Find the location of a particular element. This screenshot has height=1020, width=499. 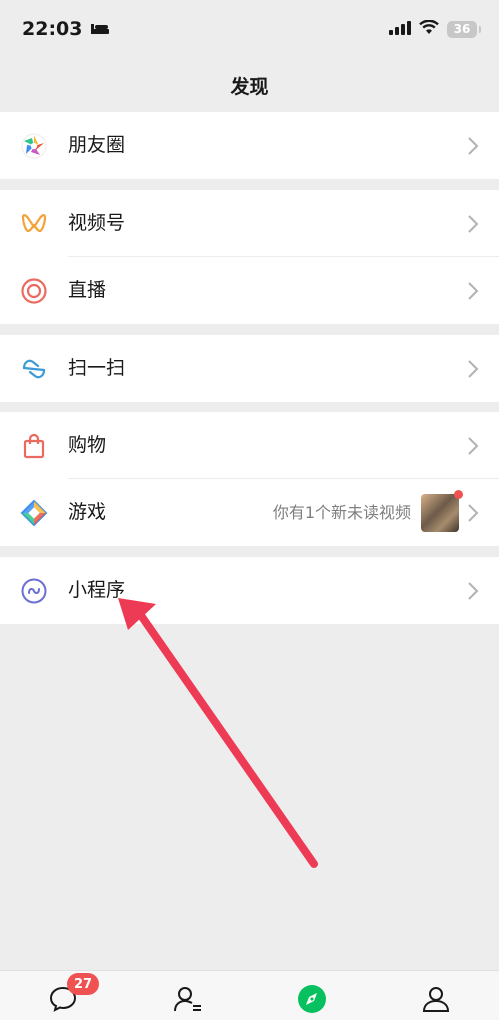

chats-unread-badge: 27 is located at coordinates (83, 984).